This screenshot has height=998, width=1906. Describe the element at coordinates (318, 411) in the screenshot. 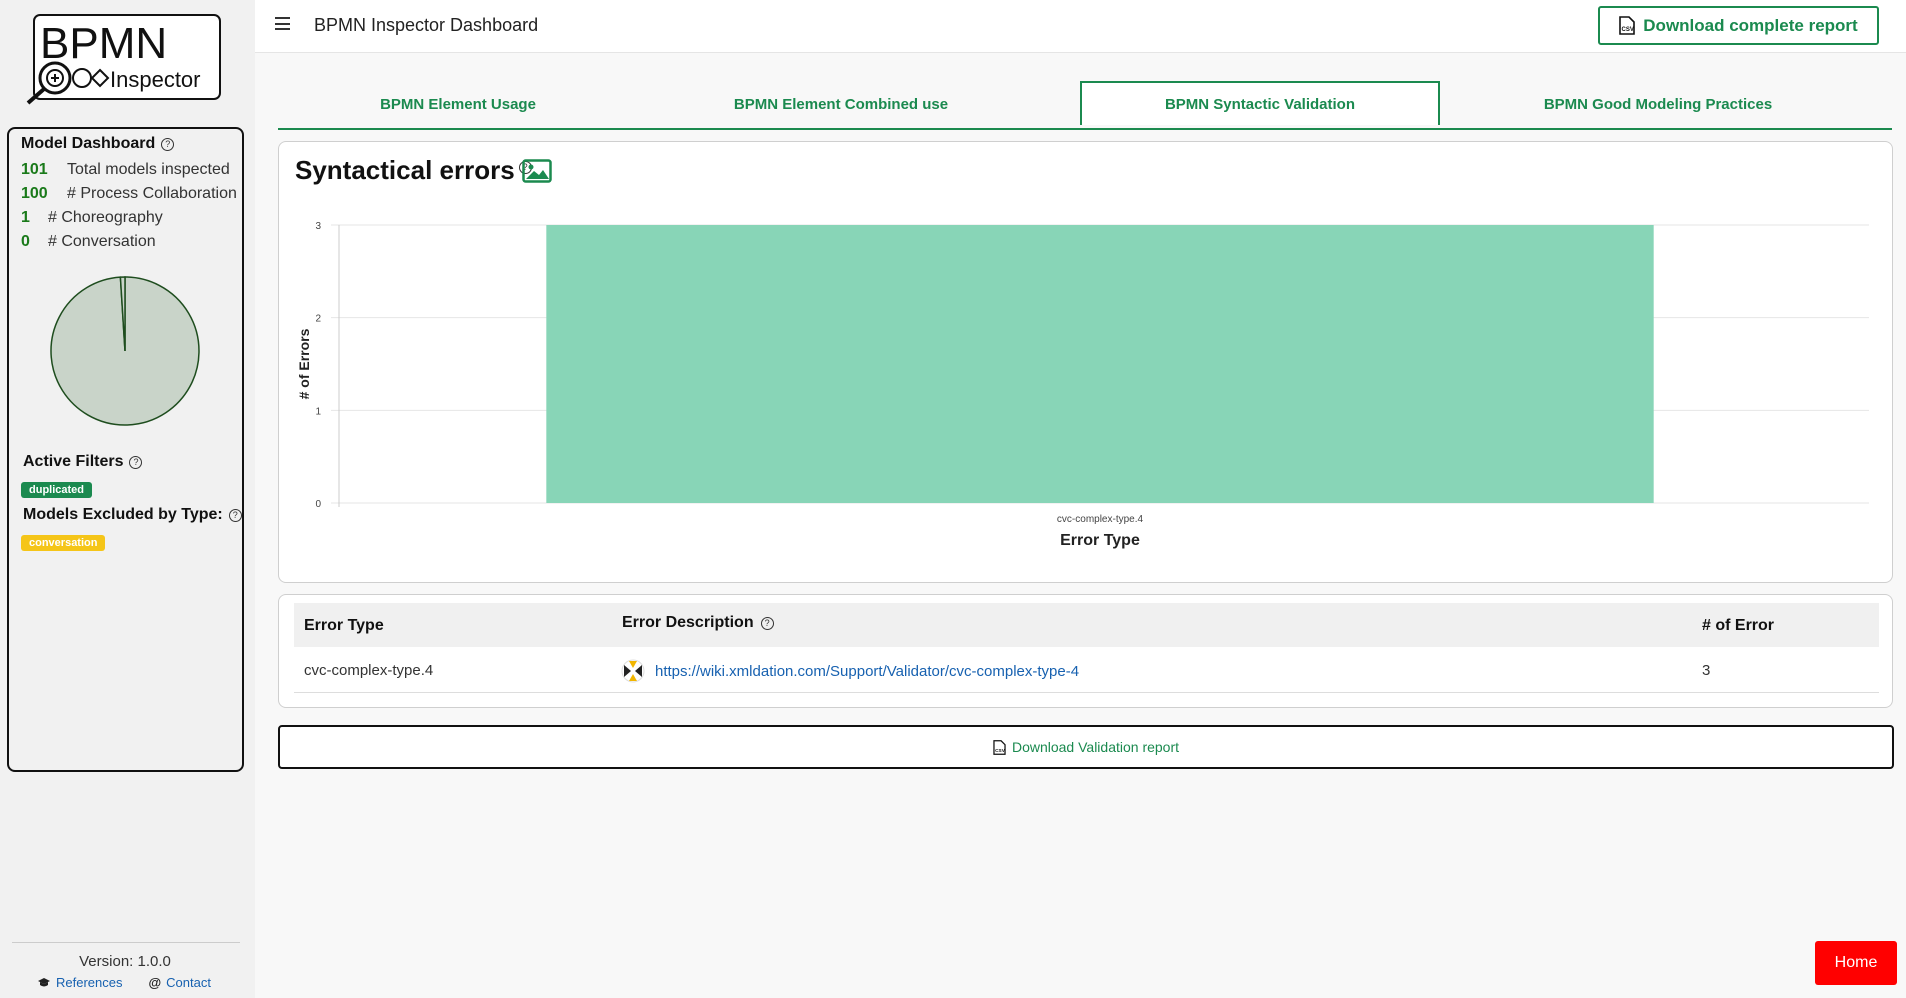

I see `y-tick-label: 1` at that location.